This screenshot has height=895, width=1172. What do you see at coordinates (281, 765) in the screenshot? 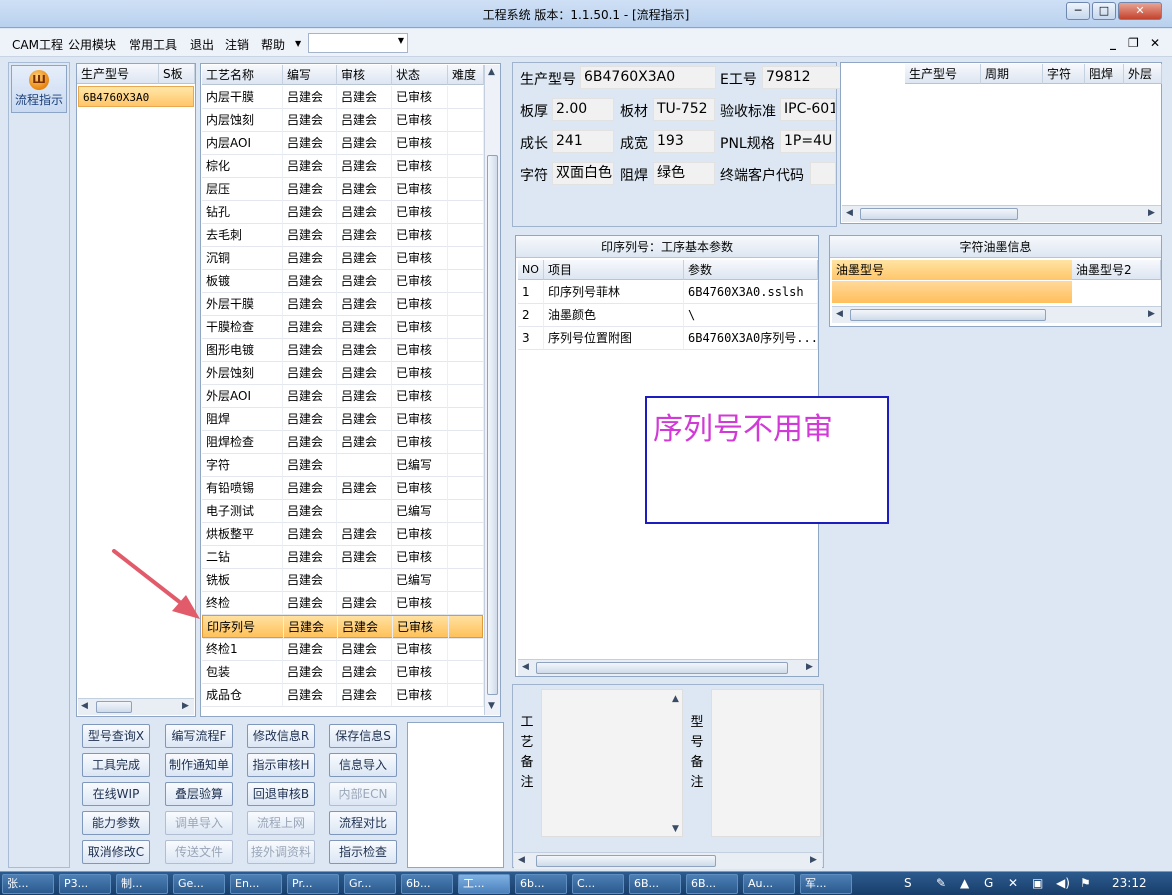
I see `action-button: 指示审核H` at bounding box center [281, 765].